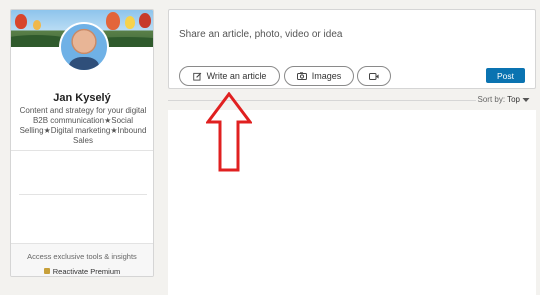 This screenshot has height=295, width=540. I want to click on sort-dropdown: Sort by: Top, so click(504, 99).